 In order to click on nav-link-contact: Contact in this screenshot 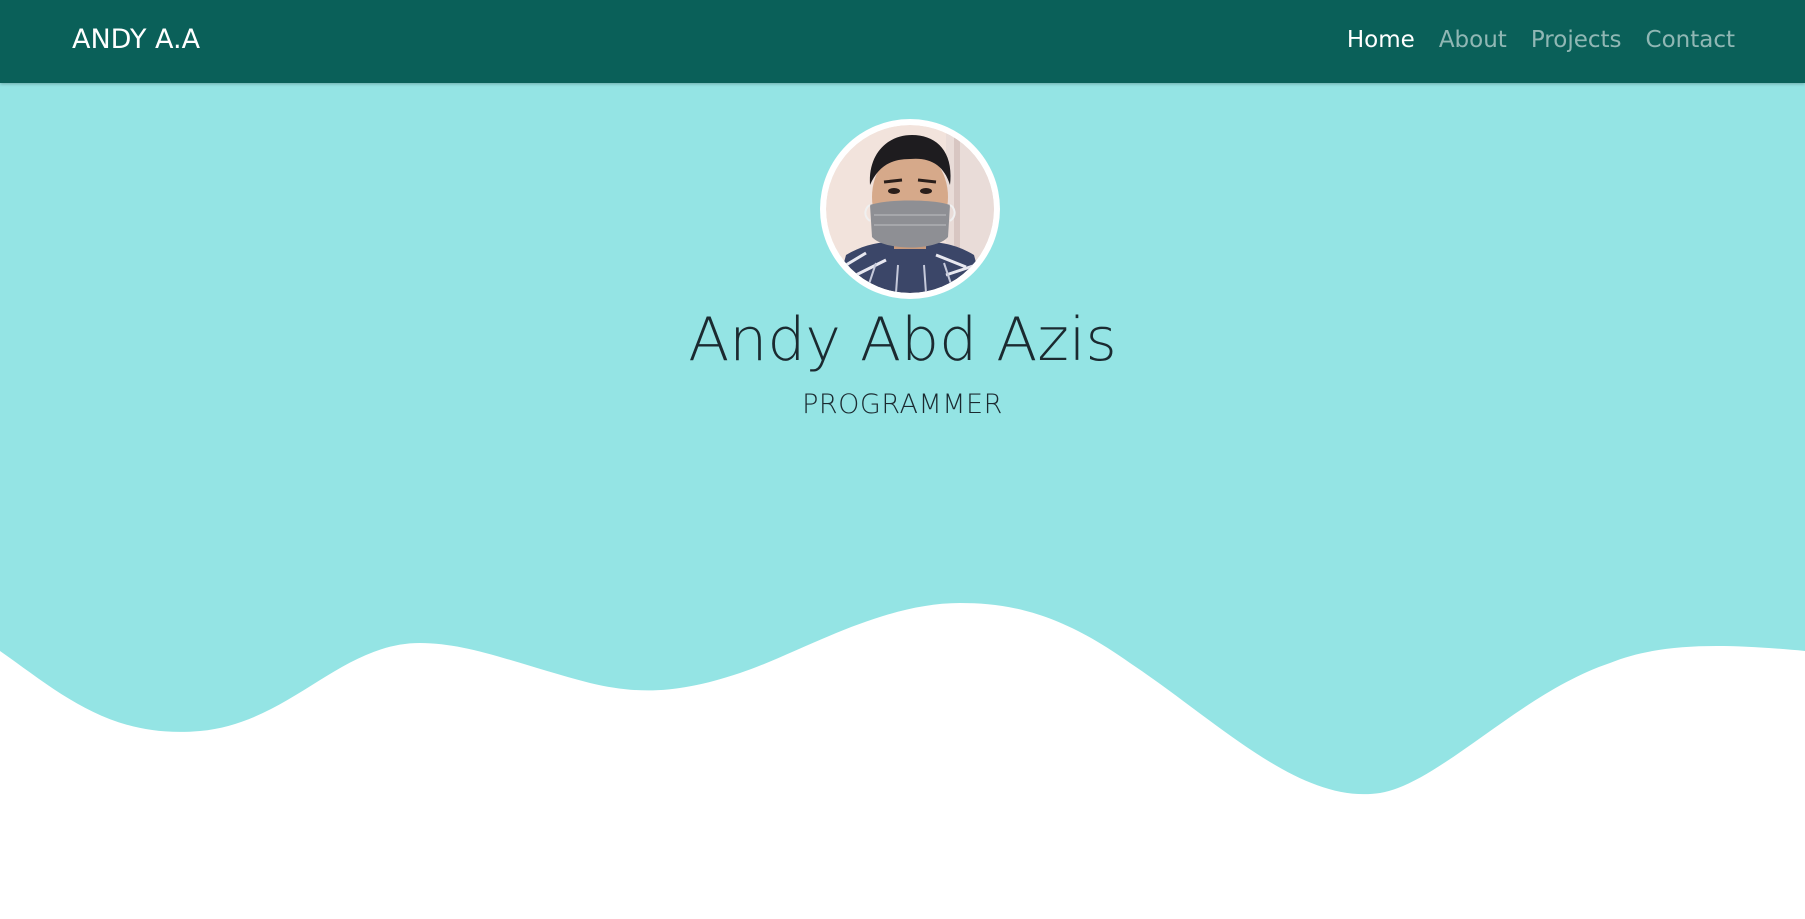, I will do `click(1690, 40)`.